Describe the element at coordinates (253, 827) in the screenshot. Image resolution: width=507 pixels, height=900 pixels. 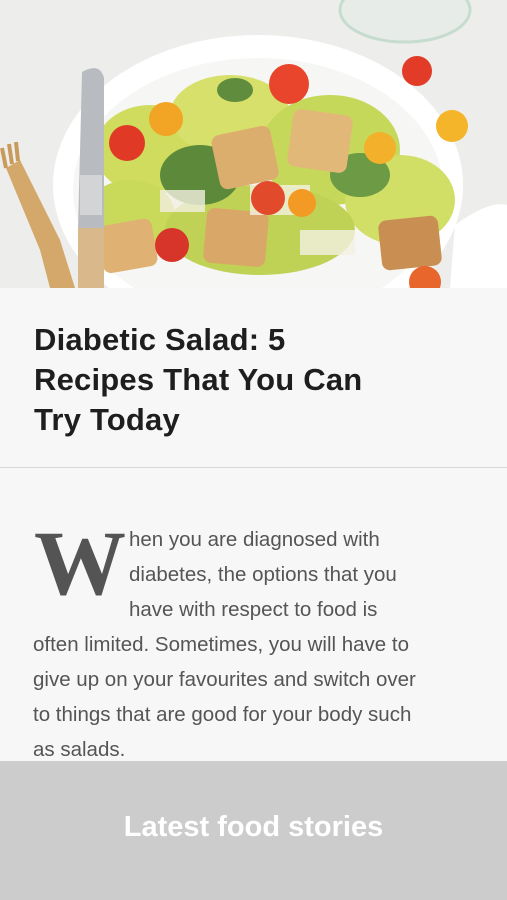
I see `latest-food-stories-label: Latest food stories` at that location.